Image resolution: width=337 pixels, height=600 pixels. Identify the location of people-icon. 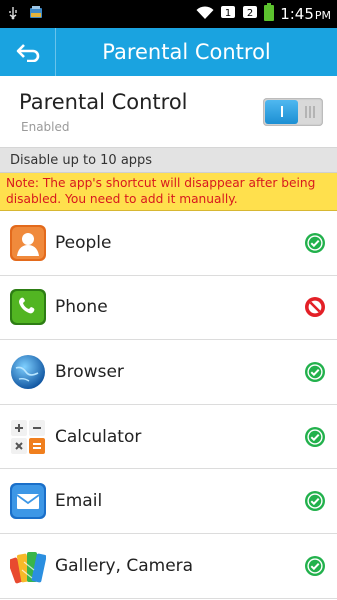
(28, 242).